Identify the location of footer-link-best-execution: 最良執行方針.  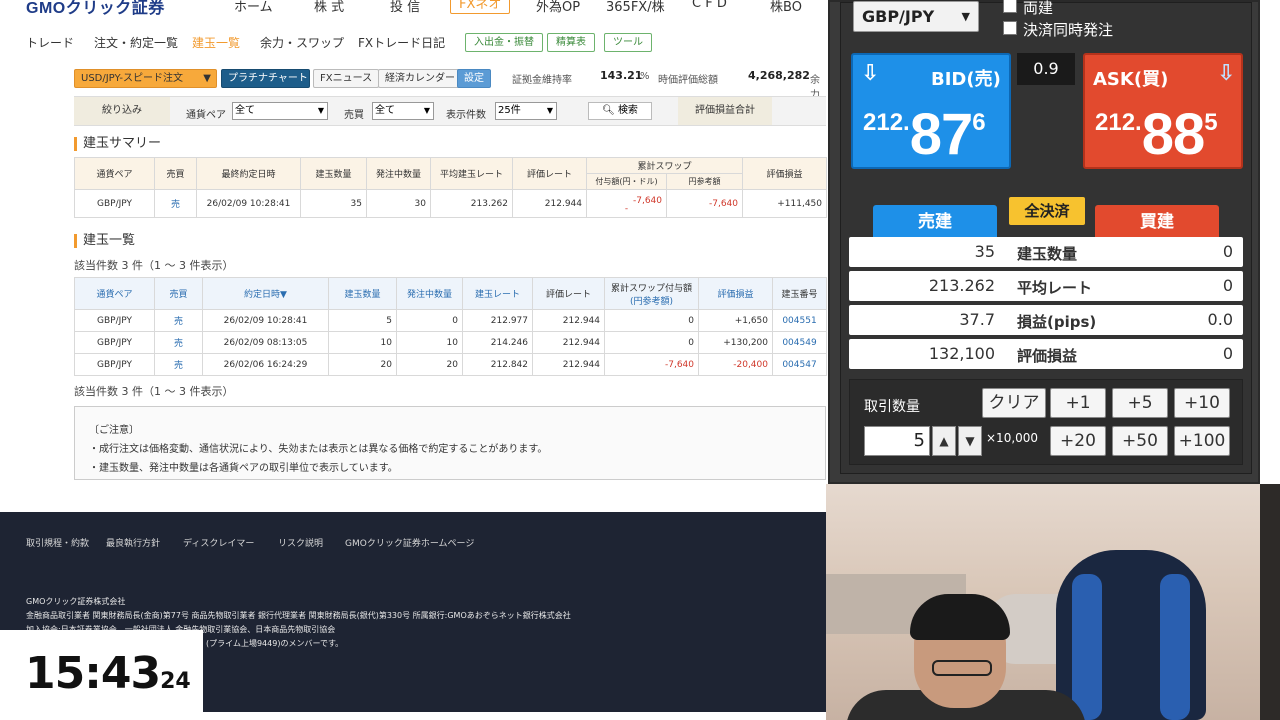
(133, 542).